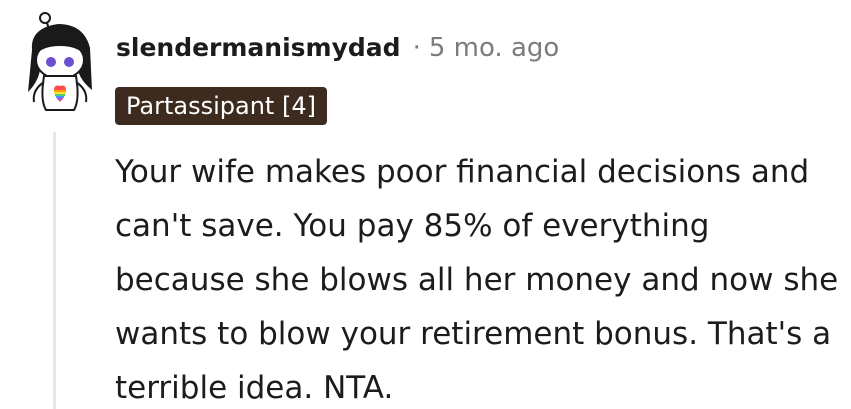 The width and height of the screenshot is (851, 409). I want to click on author-username: slendermanismydad, so click(258, 47).